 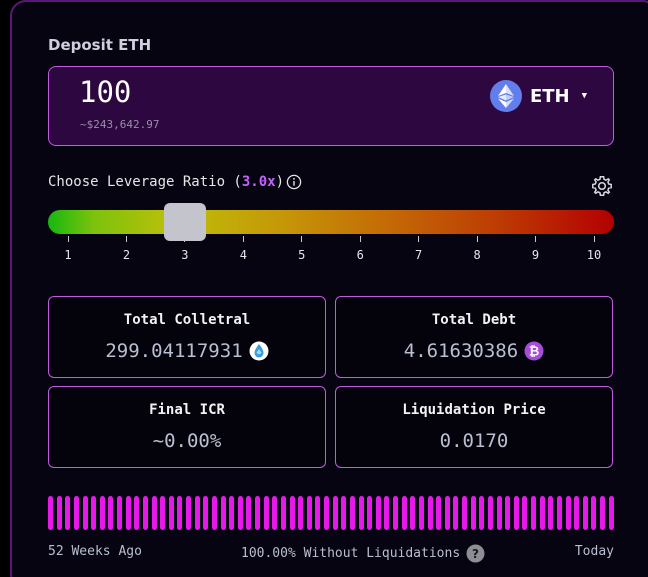 What do you see at coordinates (294, 182) in the screenshot?
I see `info-icon` at bounding box center [294, 182].